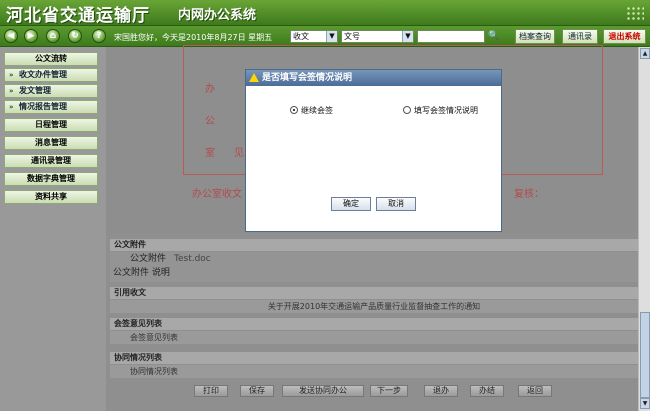 This screenshot has width=650, height=411. What do you see at coordinates (11, 36) in the screenshot?
I see `back-icon: ◀` at bounding box center [11, 36].